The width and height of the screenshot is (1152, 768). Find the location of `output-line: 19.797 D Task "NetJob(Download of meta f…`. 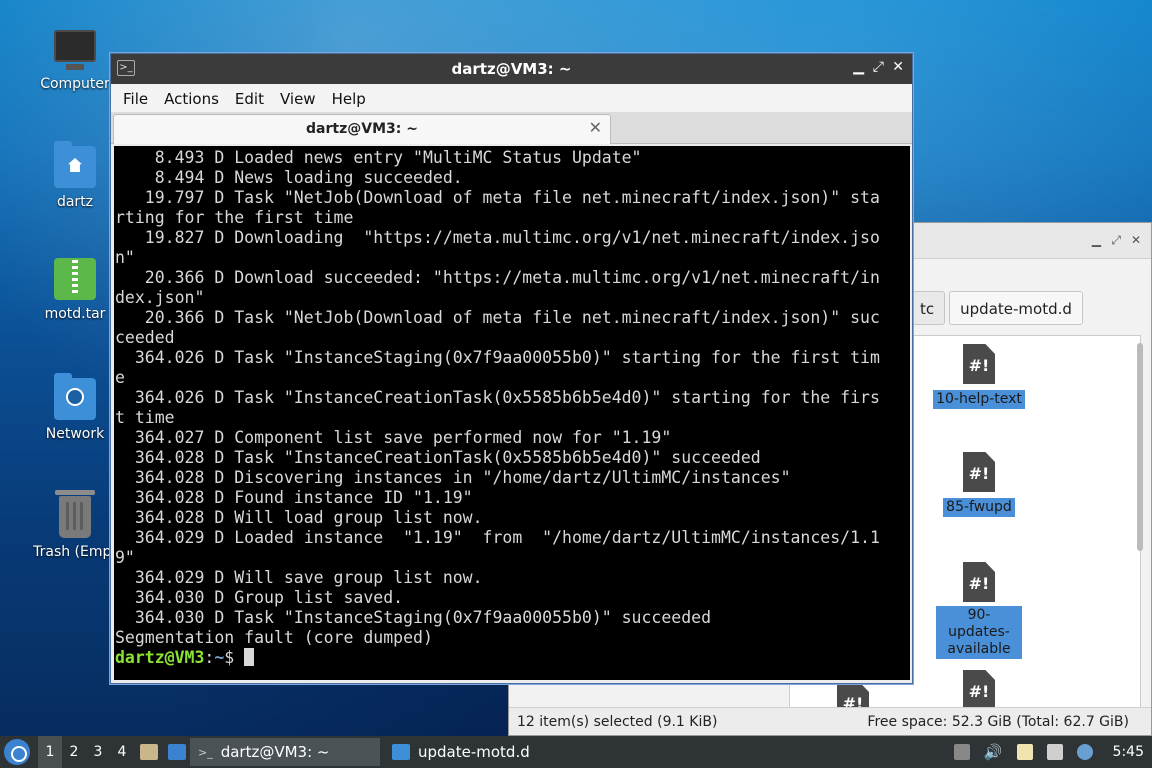

output-line: 19.797 D Task "NetJob(Download of meta f… is located at coordinates (497, 197).